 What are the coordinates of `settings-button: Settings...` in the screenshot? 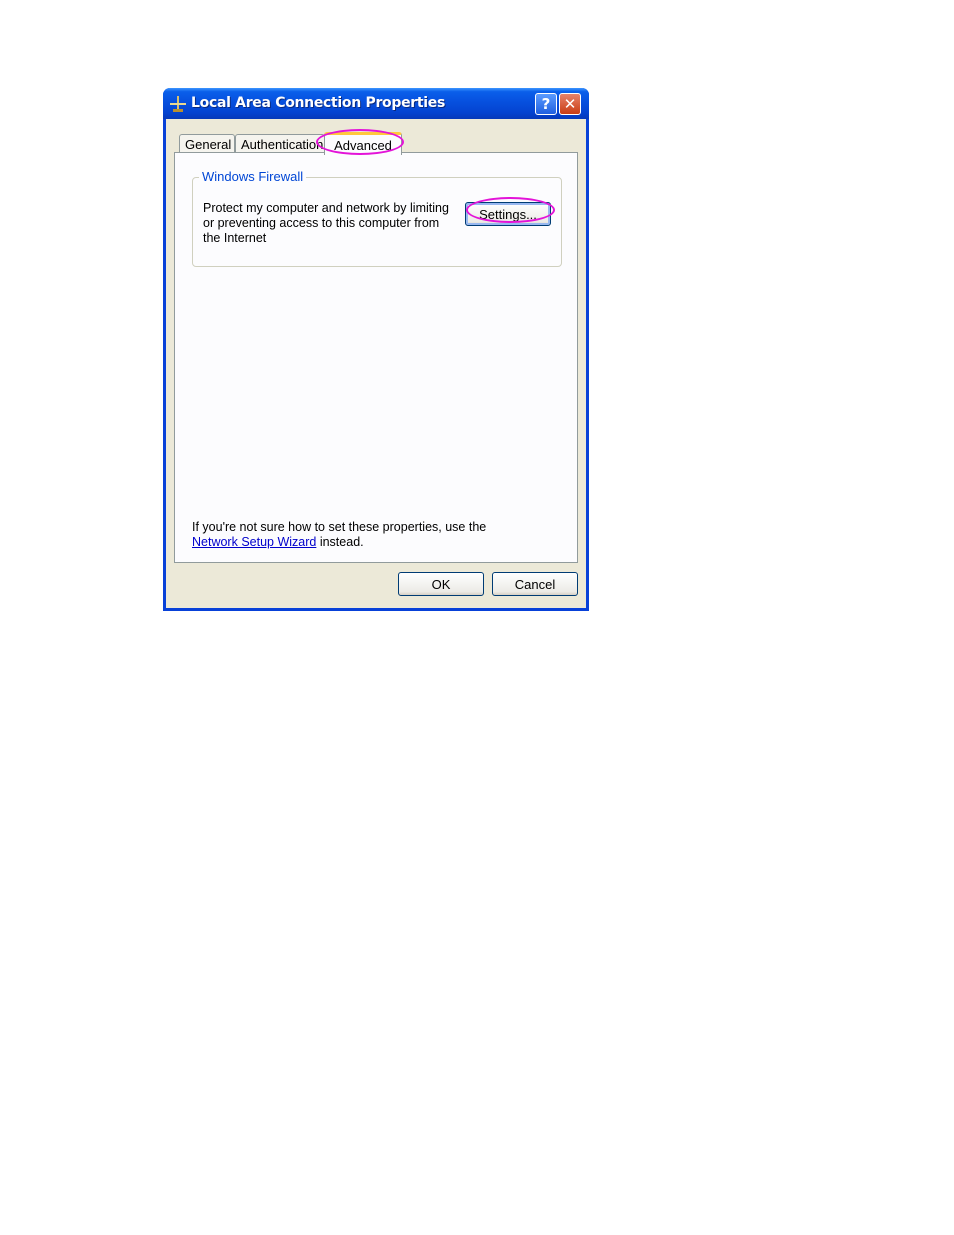 It's located at (508, 214).